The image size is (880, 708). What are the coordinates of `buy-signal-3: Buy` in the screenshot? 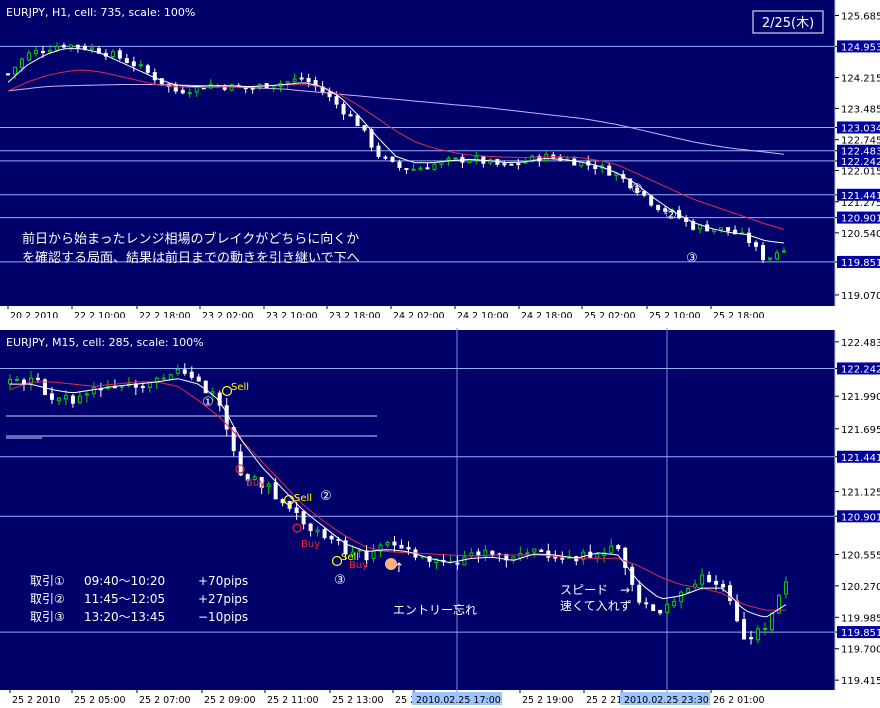 It's located at (358, 565).